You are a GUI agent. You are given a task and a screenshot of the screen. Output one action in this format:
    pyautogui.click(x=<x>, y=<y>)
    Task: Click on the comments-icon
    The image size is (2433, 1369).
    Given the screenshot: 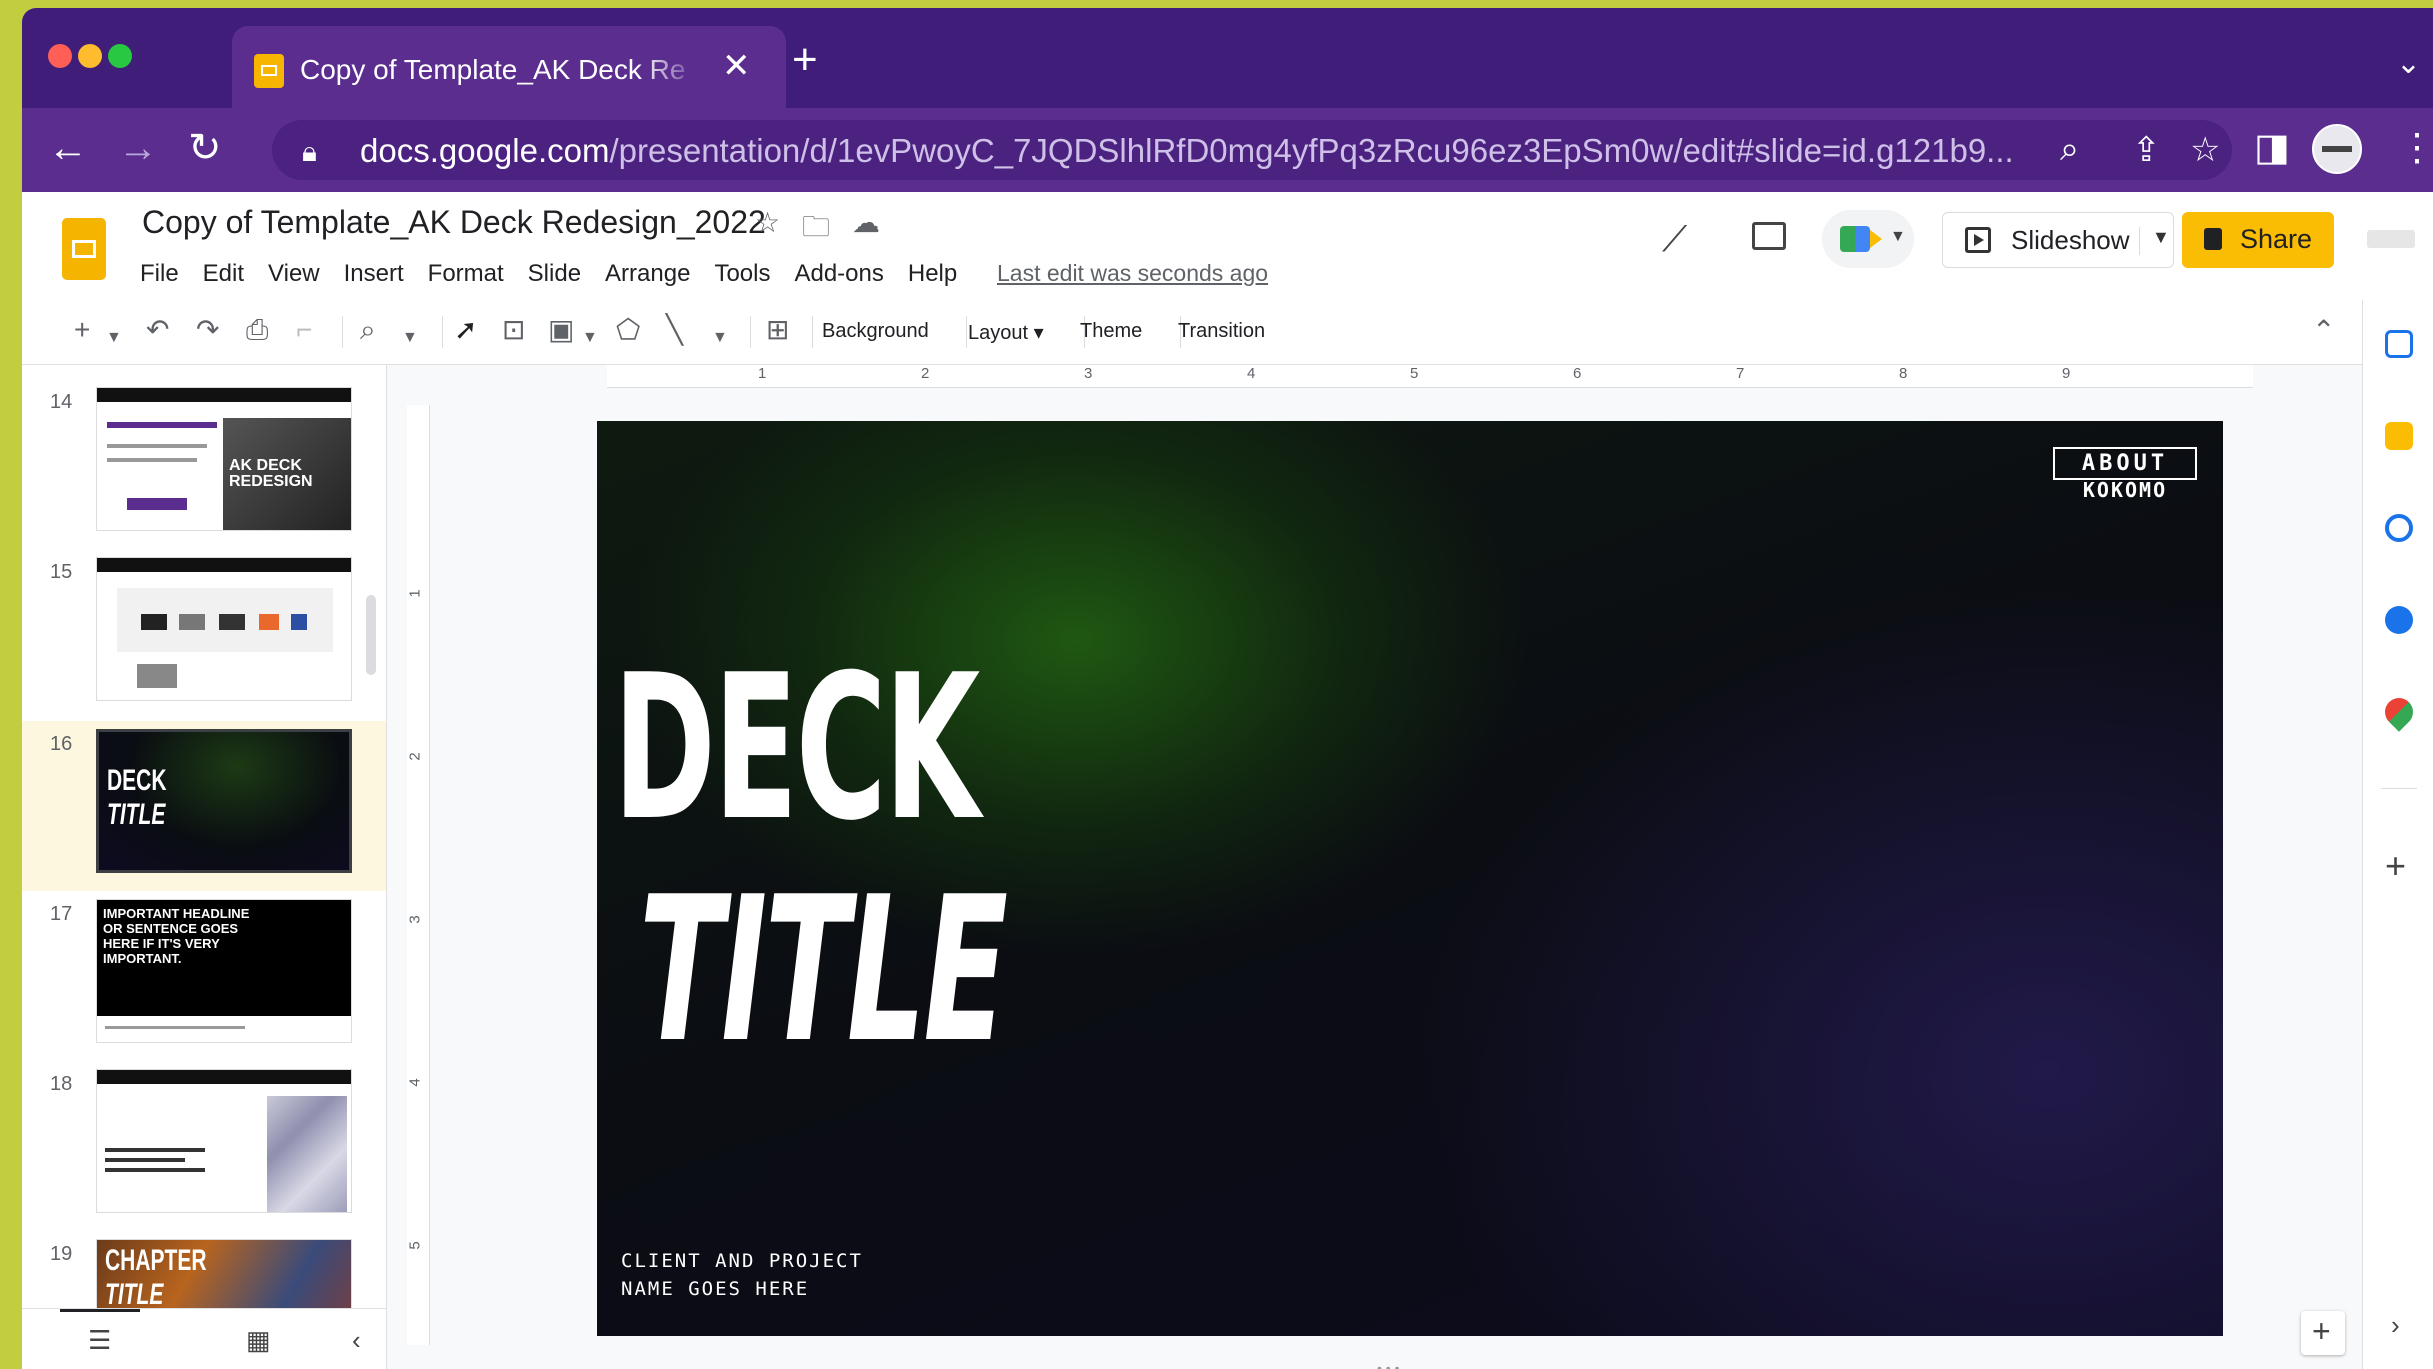 What is the action you would take?
    pyautogui.click(x=1769, y=236)
    